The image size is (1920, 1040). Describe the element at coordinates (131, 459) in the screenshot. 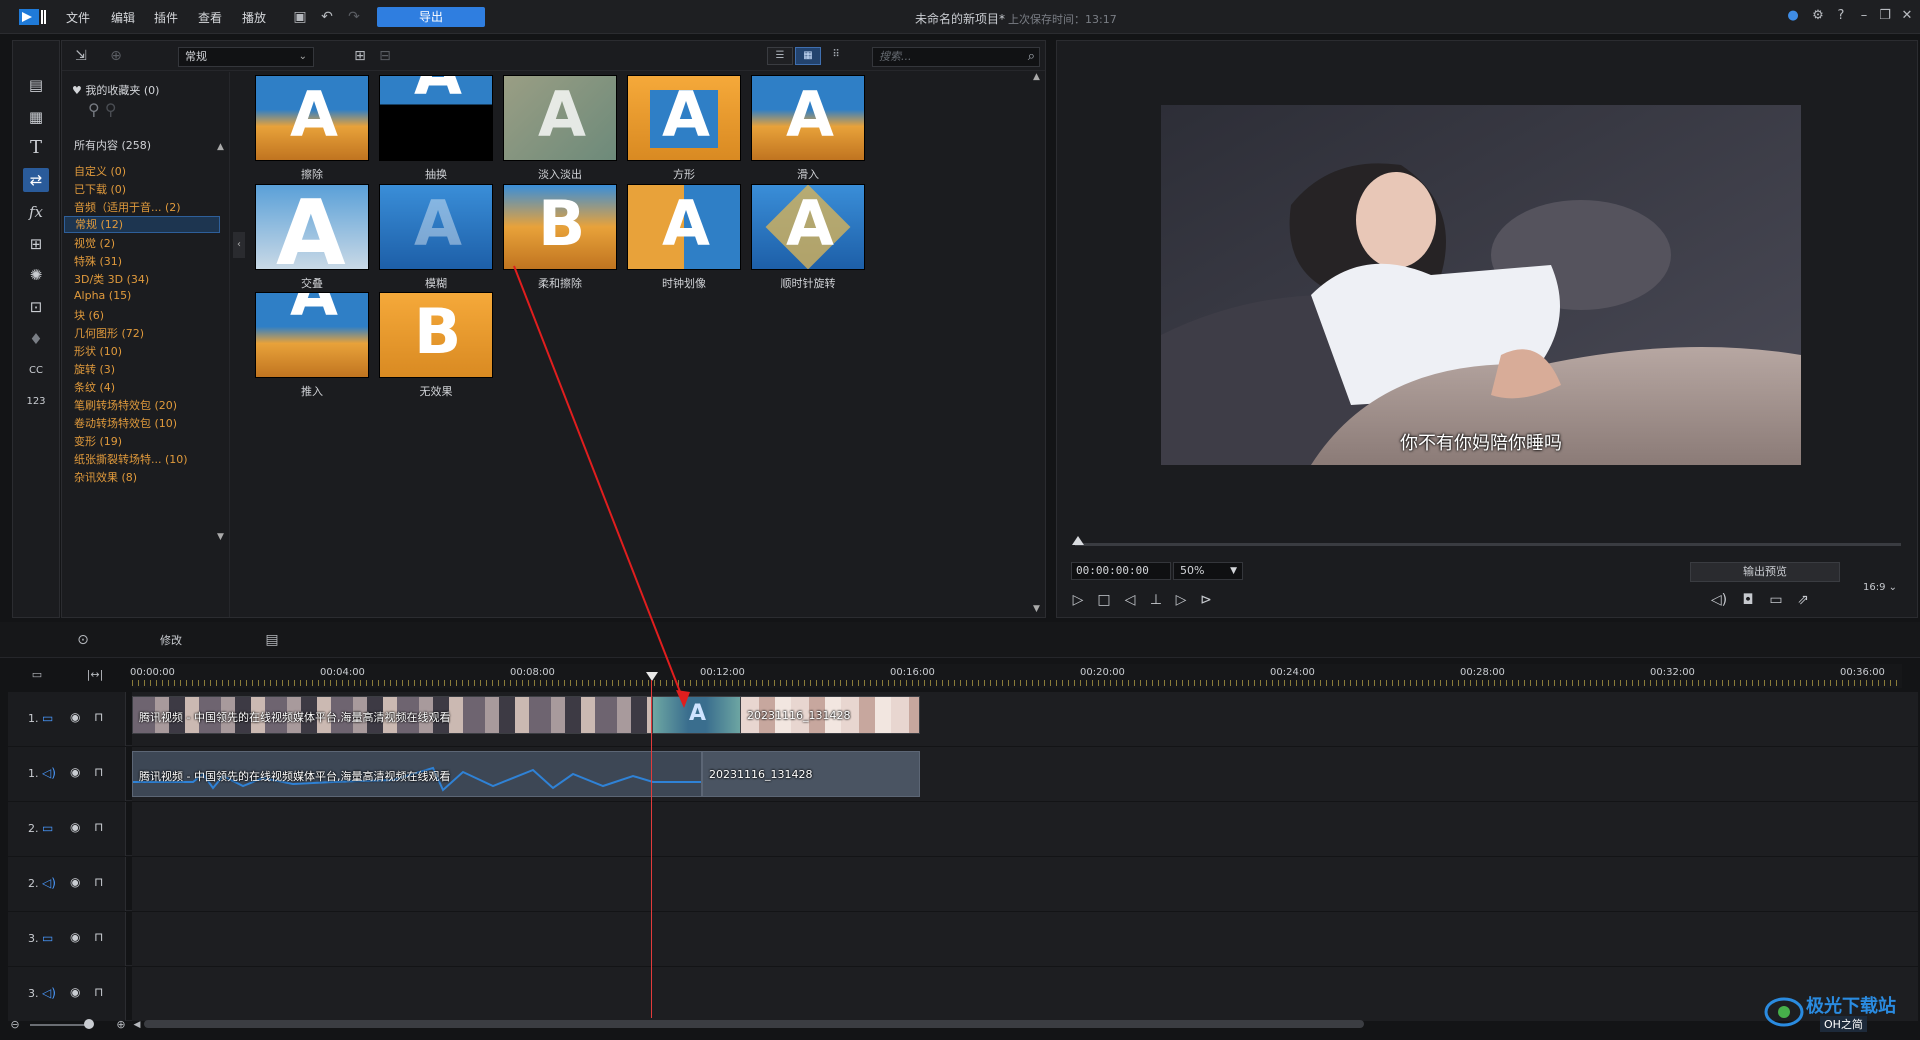

I see `category-item: 纸张撕裂转场特... (10)` at that location.